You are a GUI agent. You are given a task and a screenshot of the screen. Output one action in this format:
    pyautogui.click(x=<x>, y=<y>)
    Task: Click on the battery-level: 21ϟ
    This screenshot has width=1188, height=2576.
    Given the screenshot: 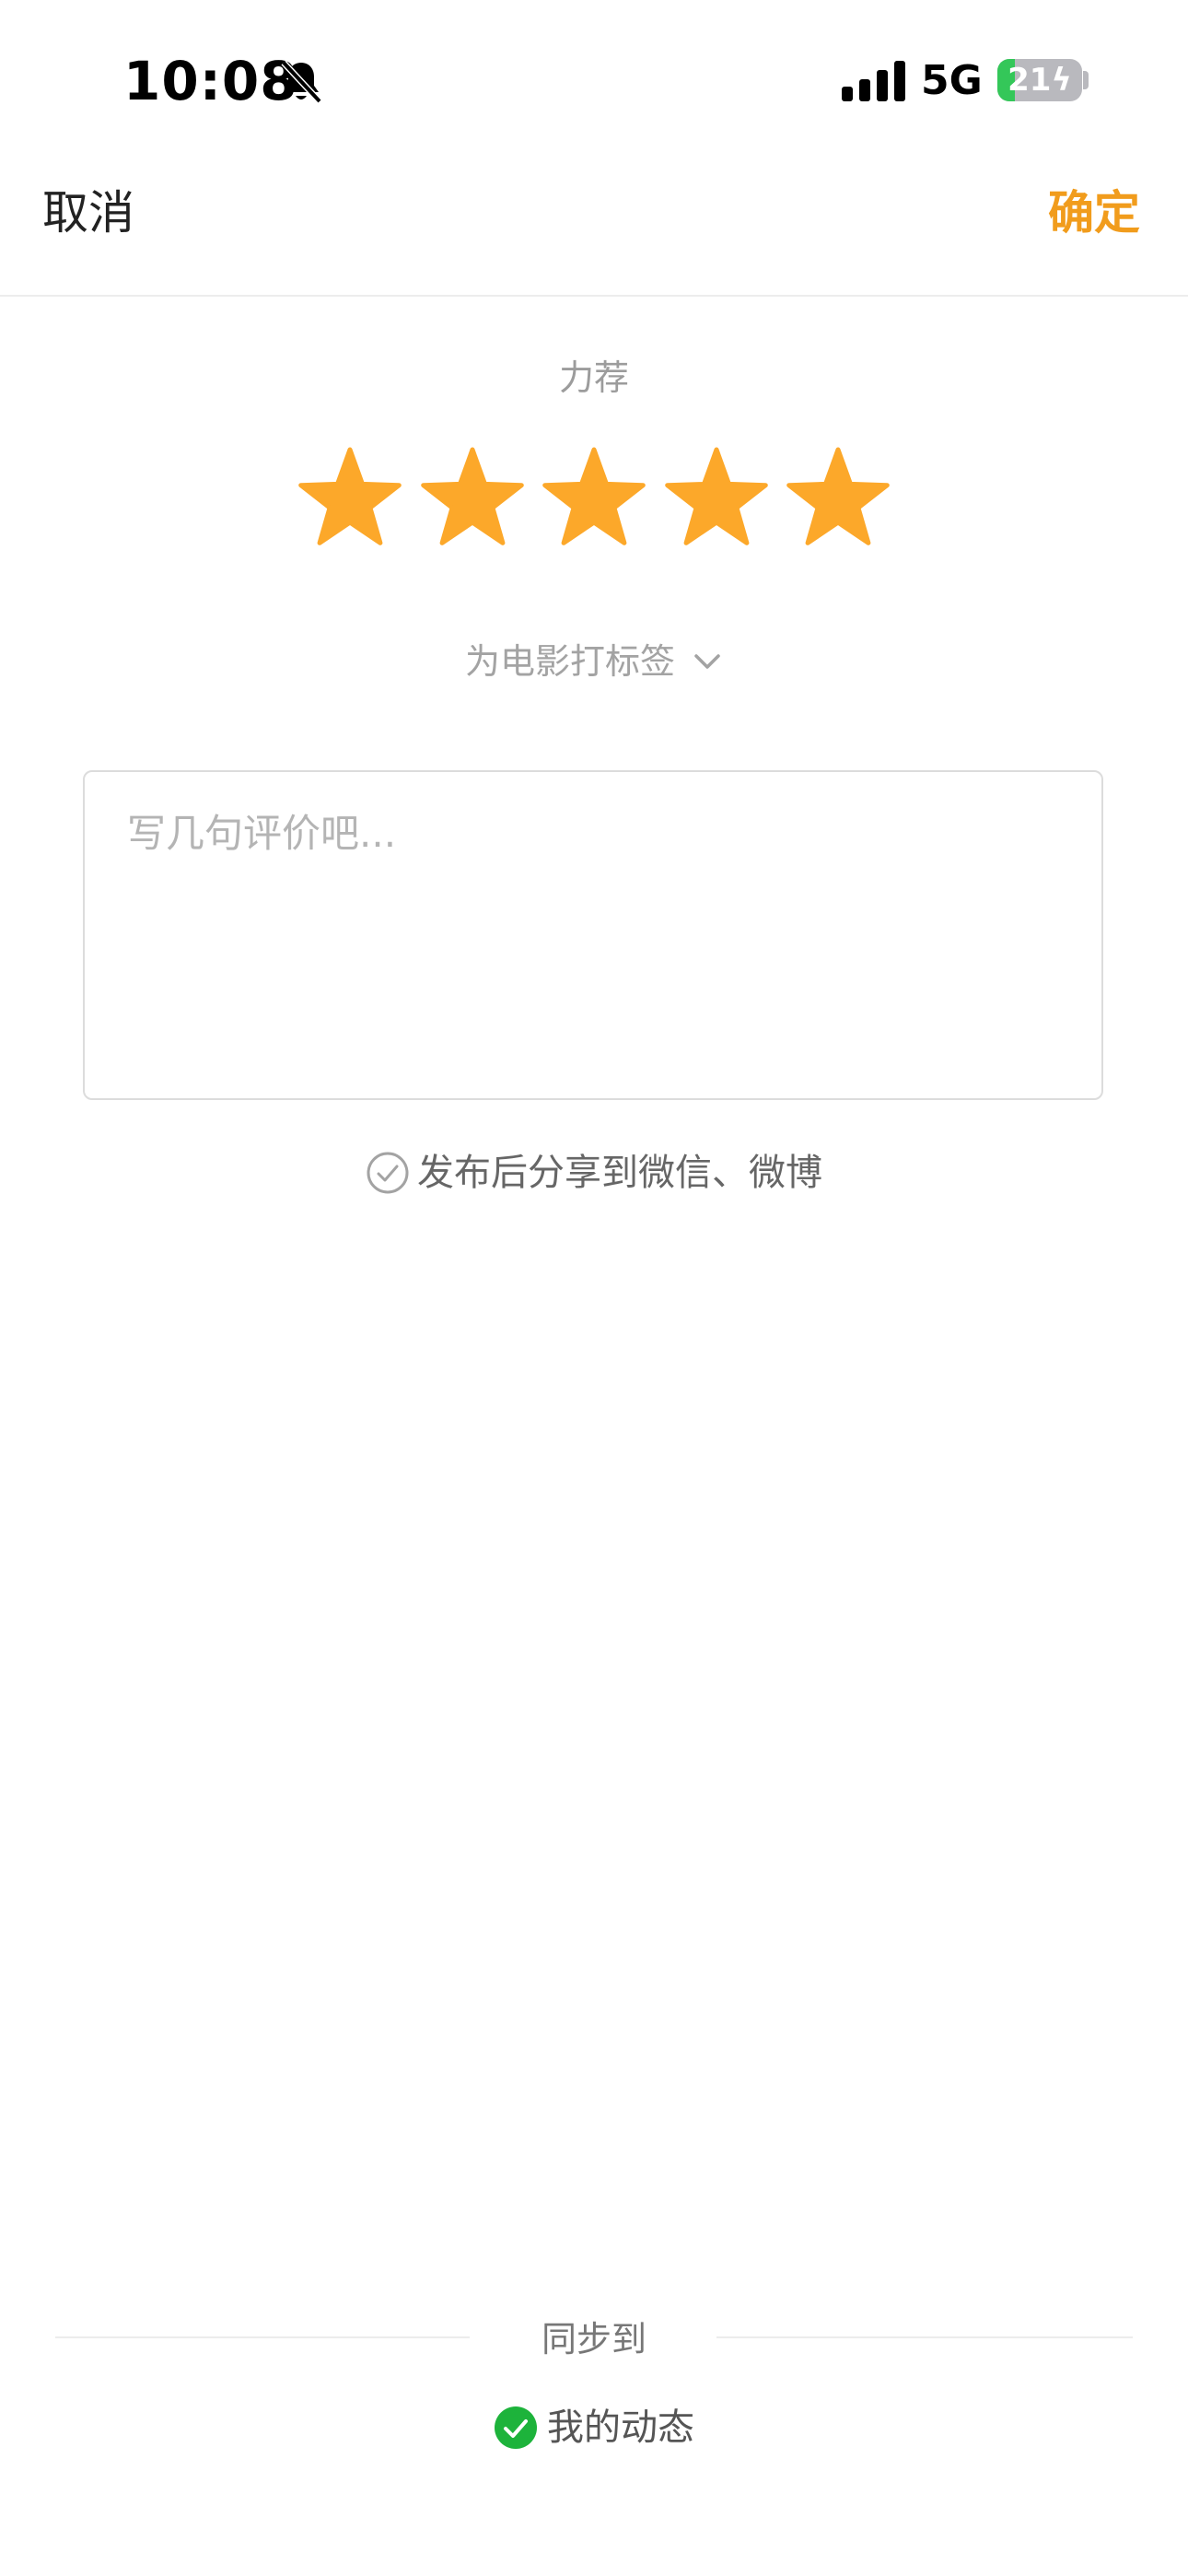 What is the action you would take?
    pyautogui.click(x=1039, y=80)
    